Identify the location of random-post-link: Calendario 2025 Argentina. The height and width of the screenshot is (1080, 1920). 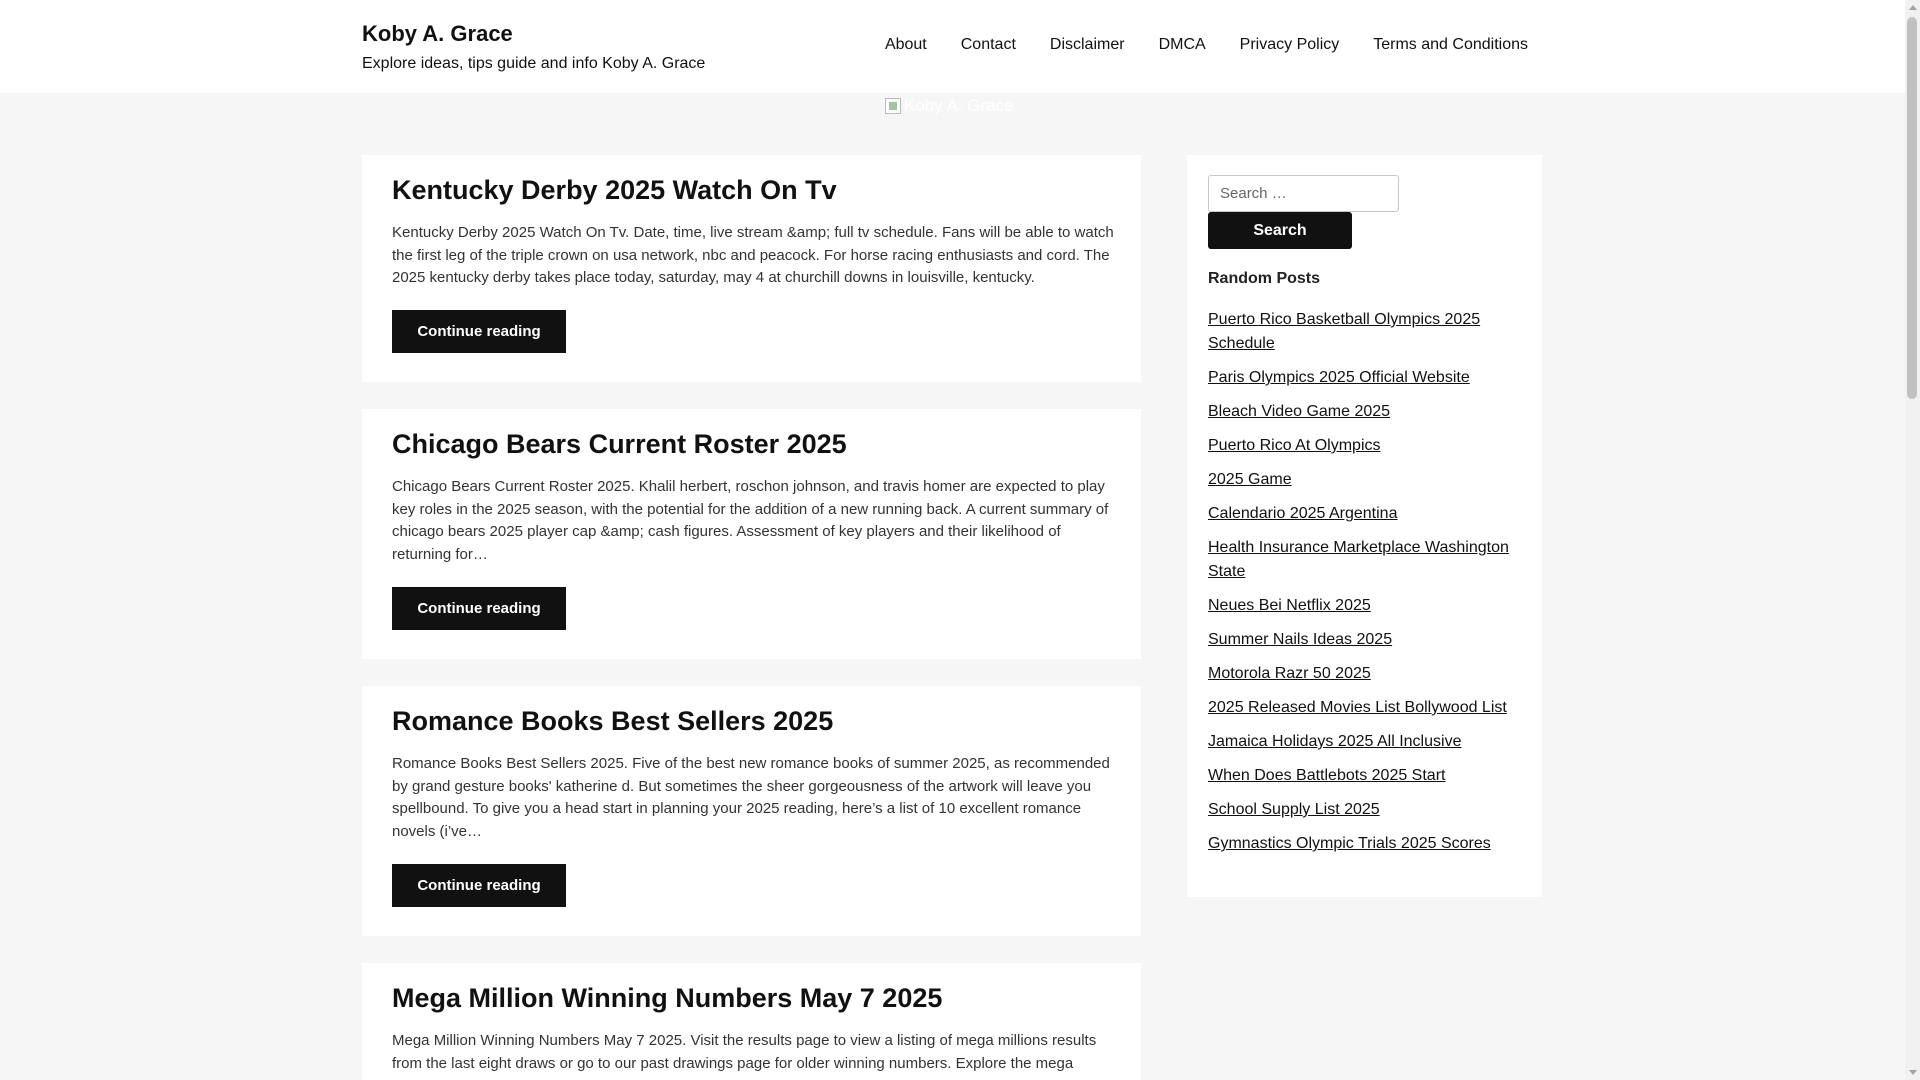
(1302, 513).